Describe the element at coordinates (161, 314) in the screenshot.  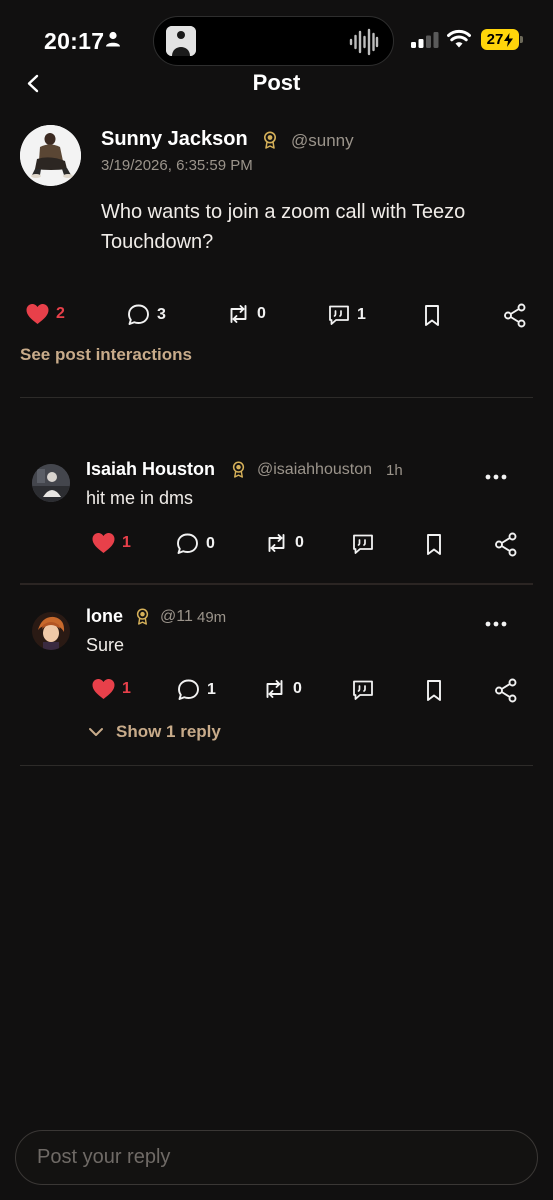
I see `comment-count: 3` at that location.